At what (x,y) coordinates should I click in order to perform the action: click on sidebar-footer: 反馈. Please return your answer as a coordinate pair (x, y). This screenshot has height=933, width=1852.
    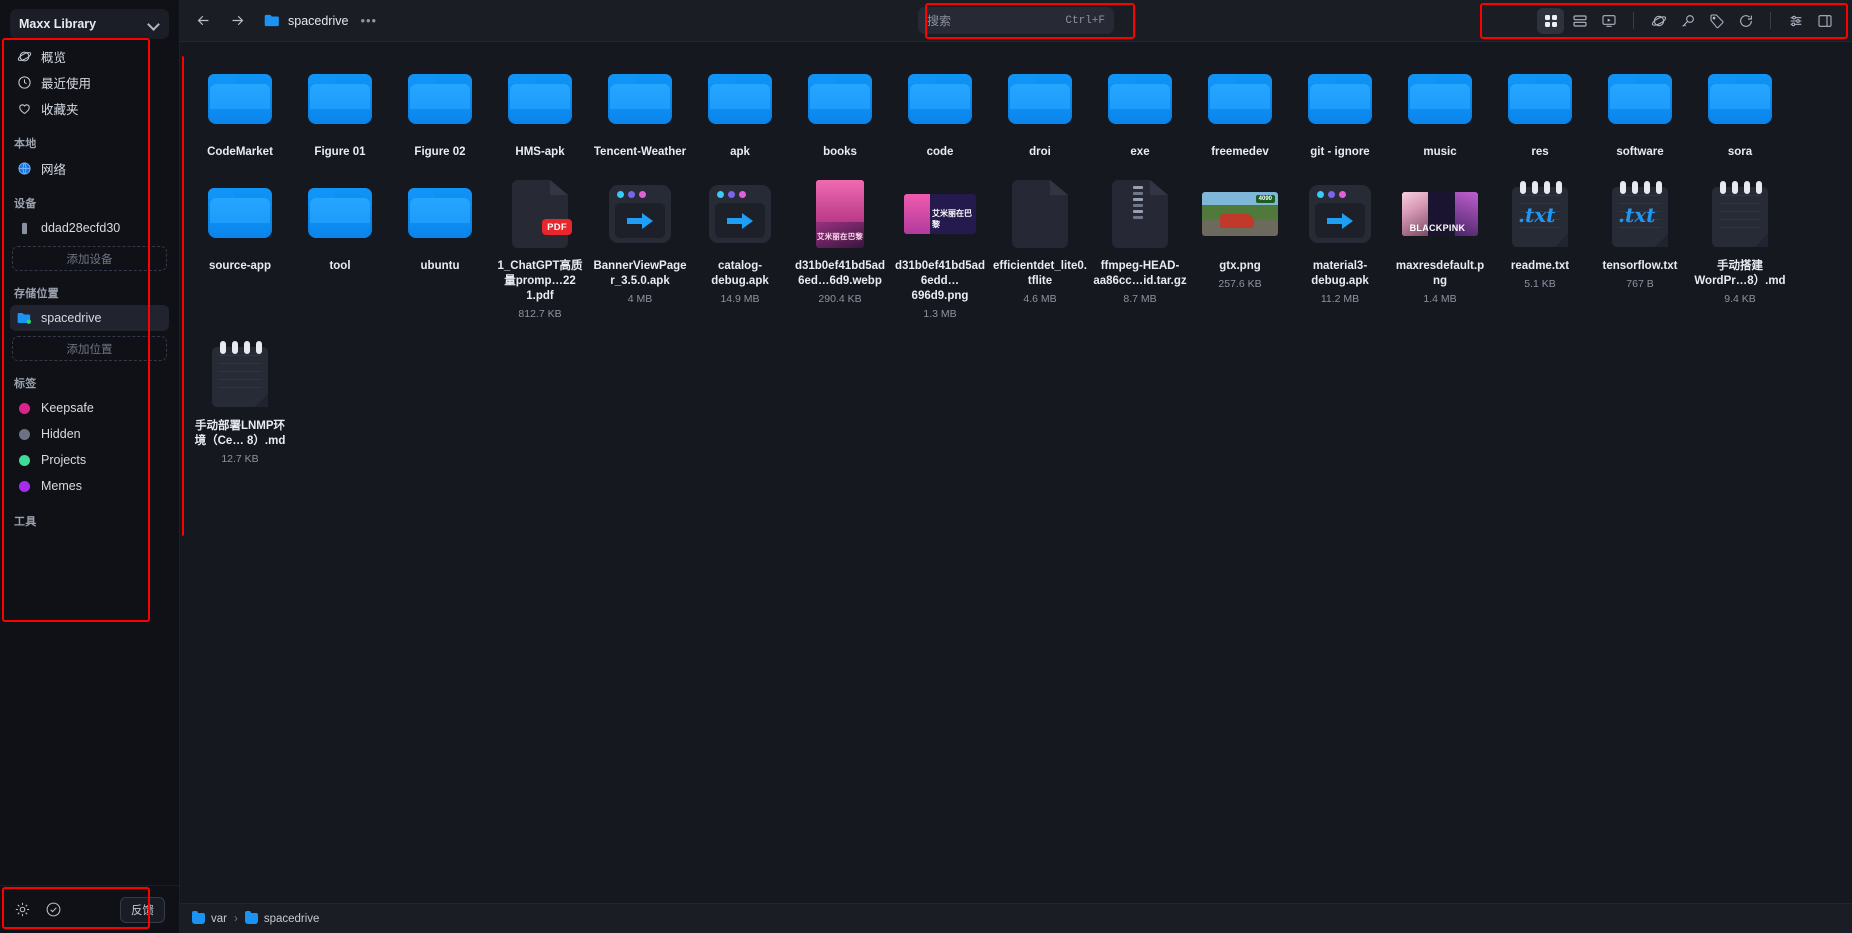
    Looking at the image, I should click on (89, 909).